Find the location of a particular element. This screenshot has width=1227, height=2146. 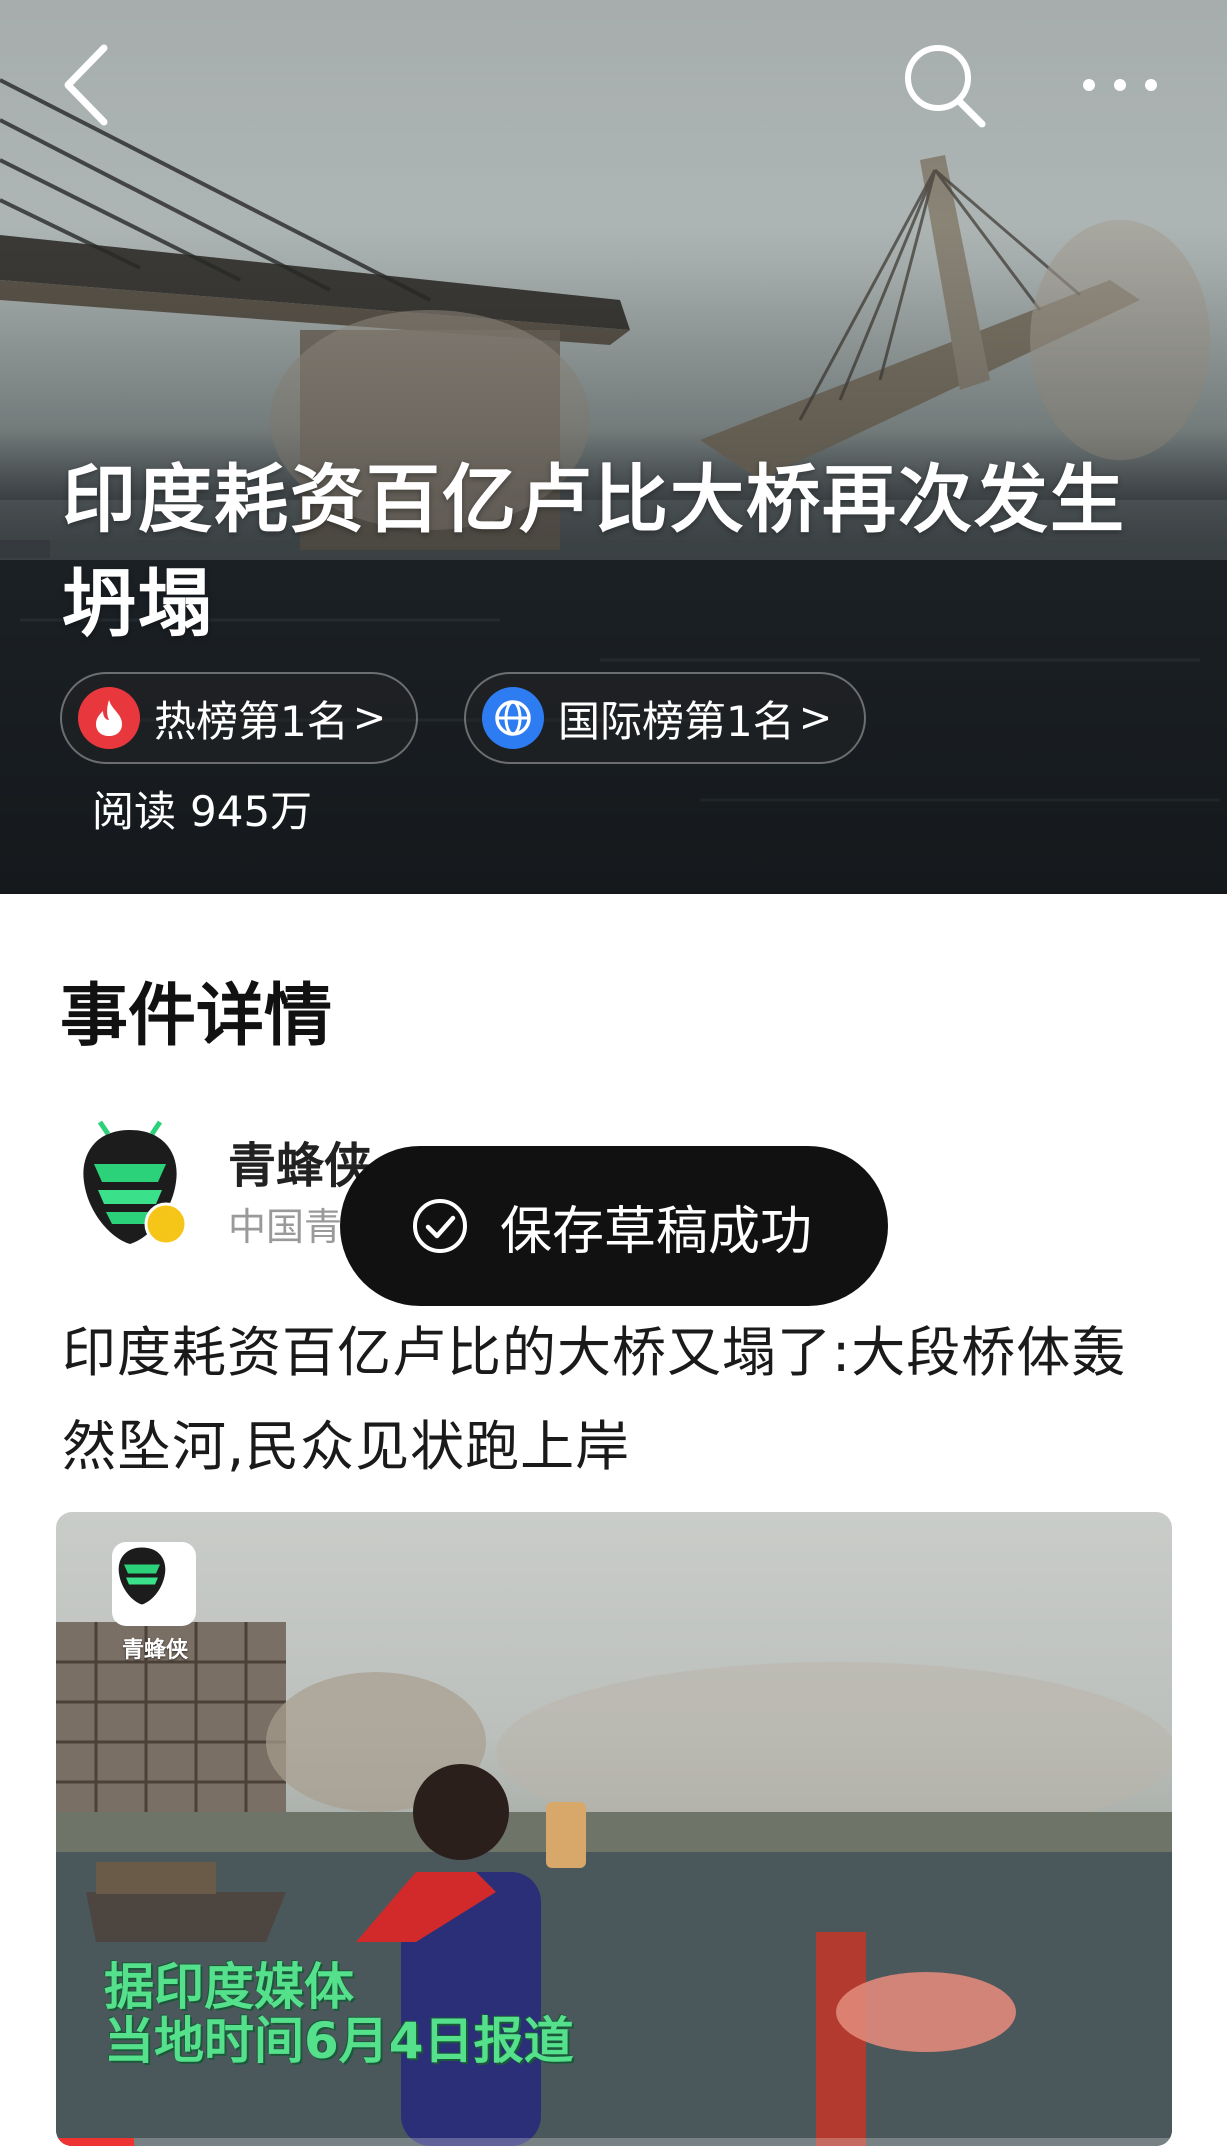

watermark-logo is located at coordinates (154, 1584).